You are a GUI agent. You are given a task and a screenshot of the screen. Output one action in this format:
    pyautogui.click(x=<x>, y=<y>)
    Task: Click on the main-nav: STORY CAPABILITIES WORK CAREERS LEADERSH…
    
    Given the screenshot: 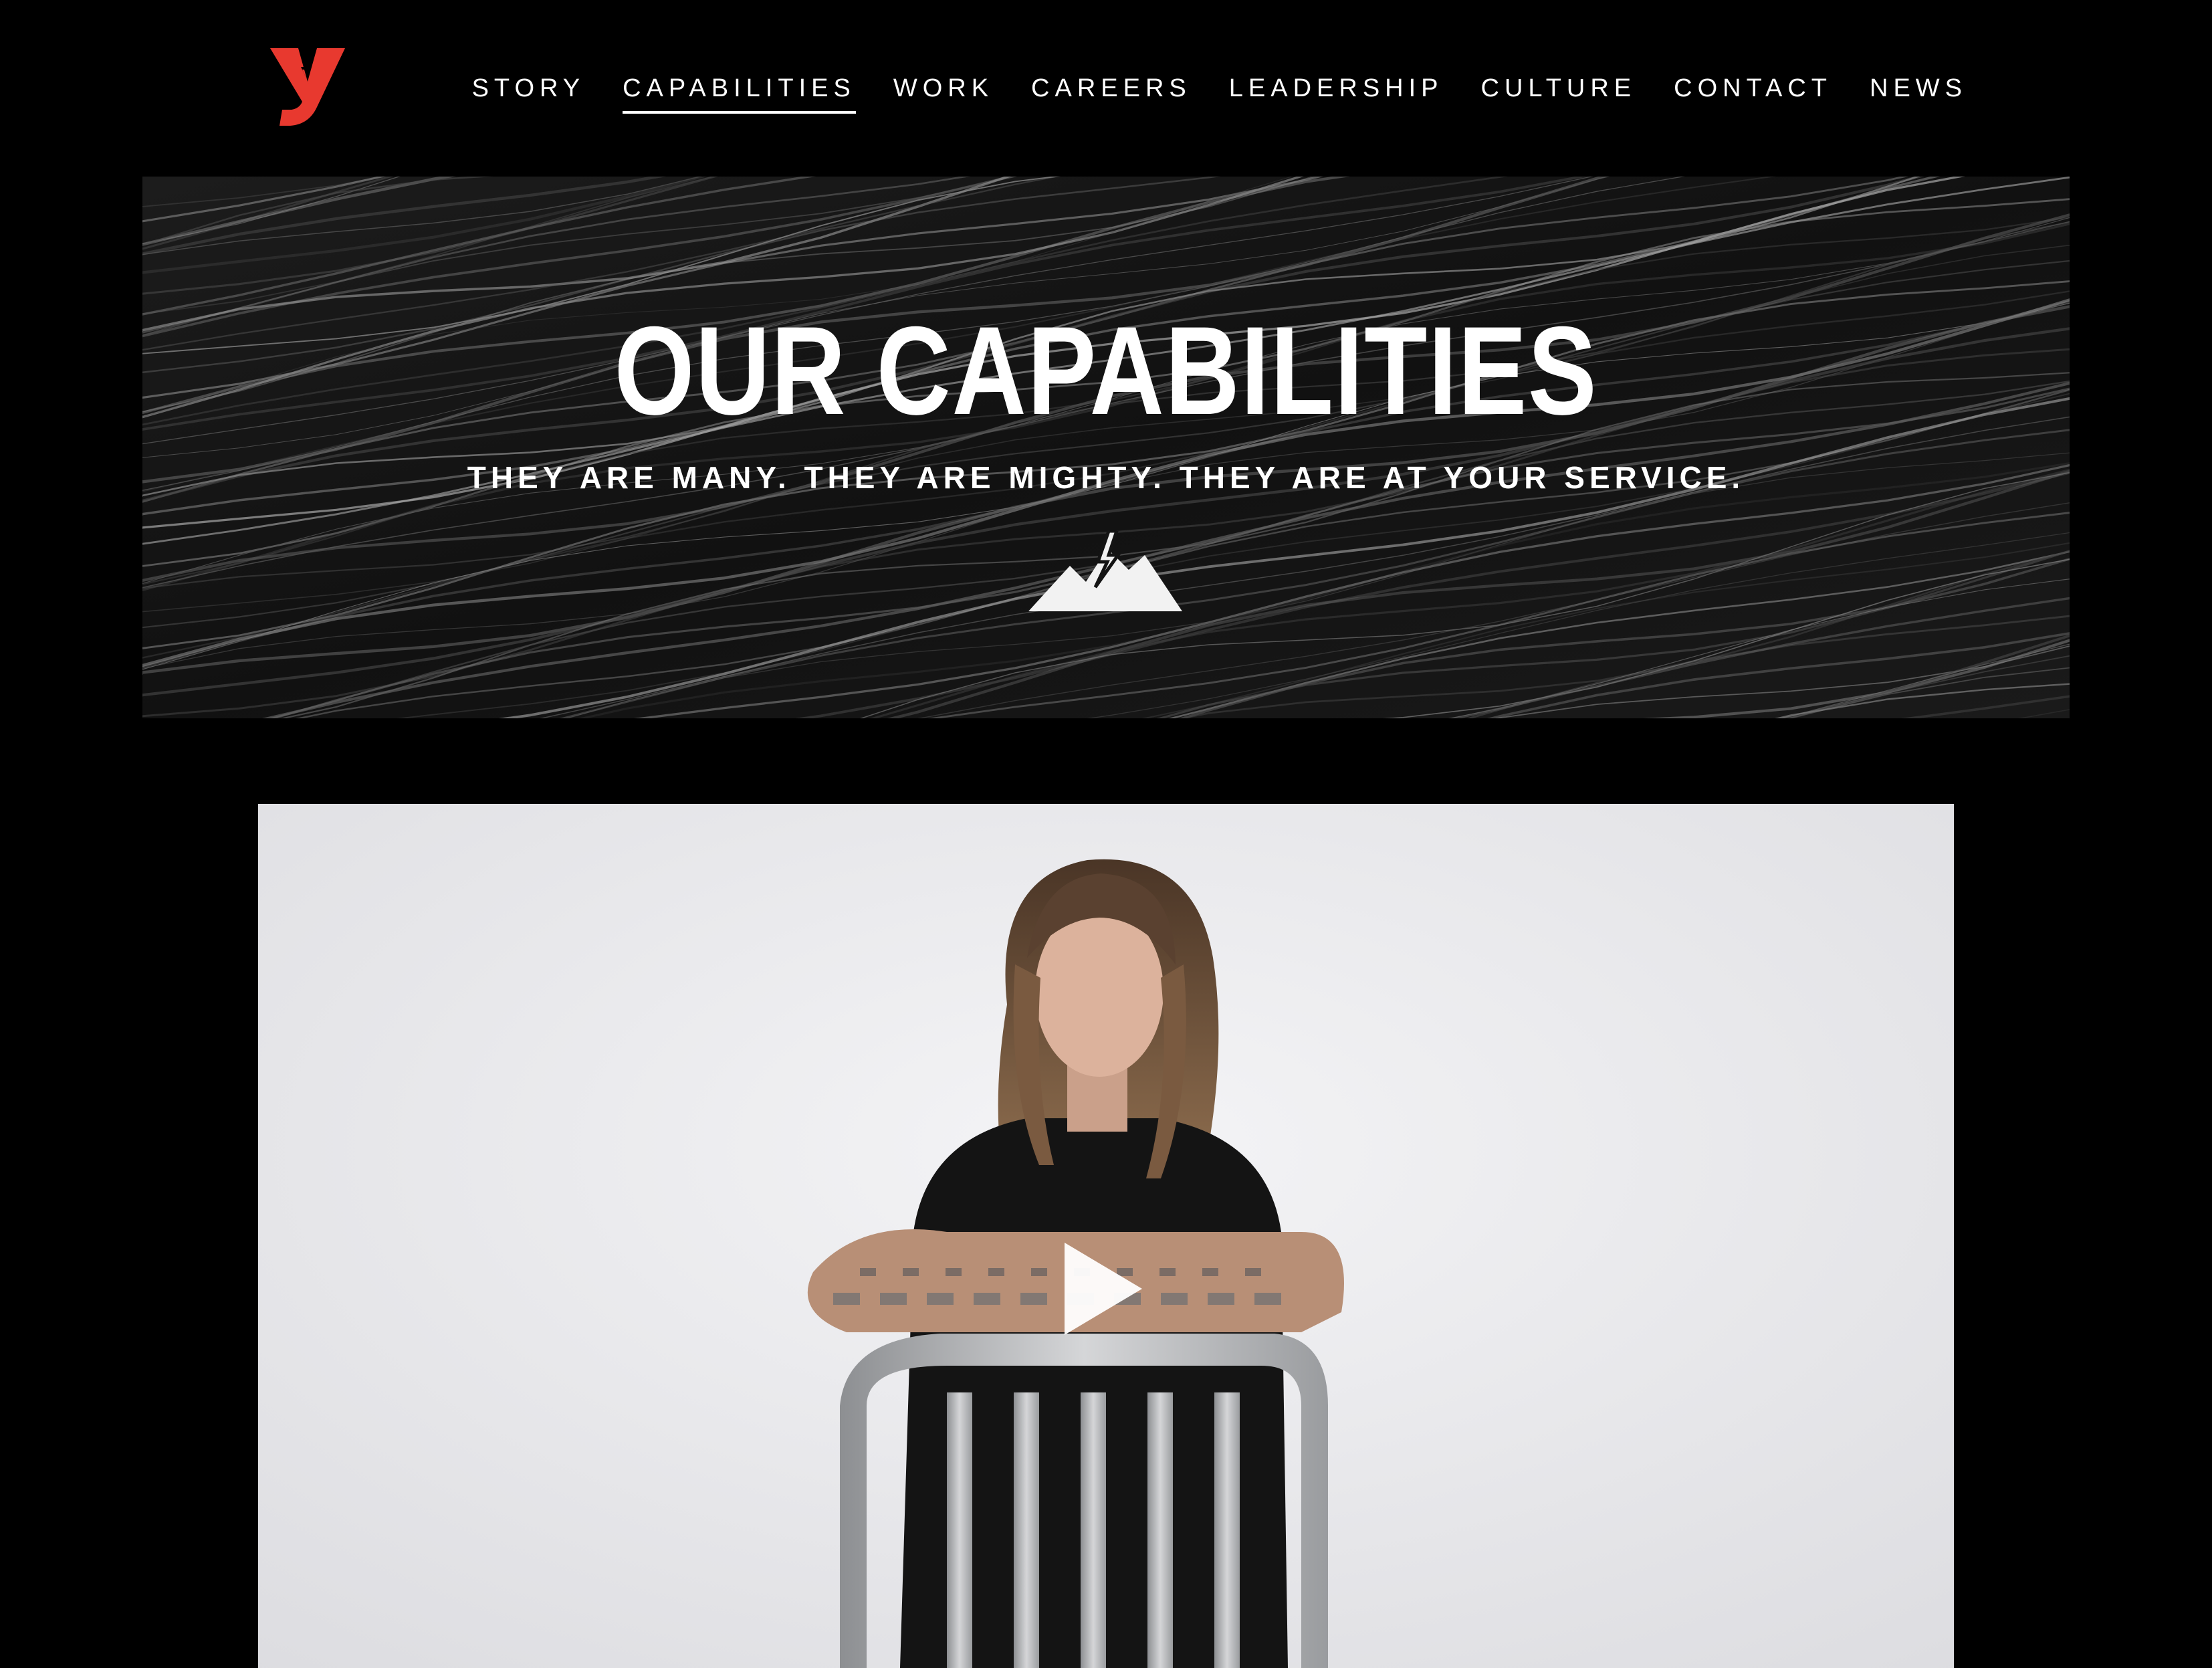 What is the action you would take?
    pyautogui.click(x=1219, y=92)
    